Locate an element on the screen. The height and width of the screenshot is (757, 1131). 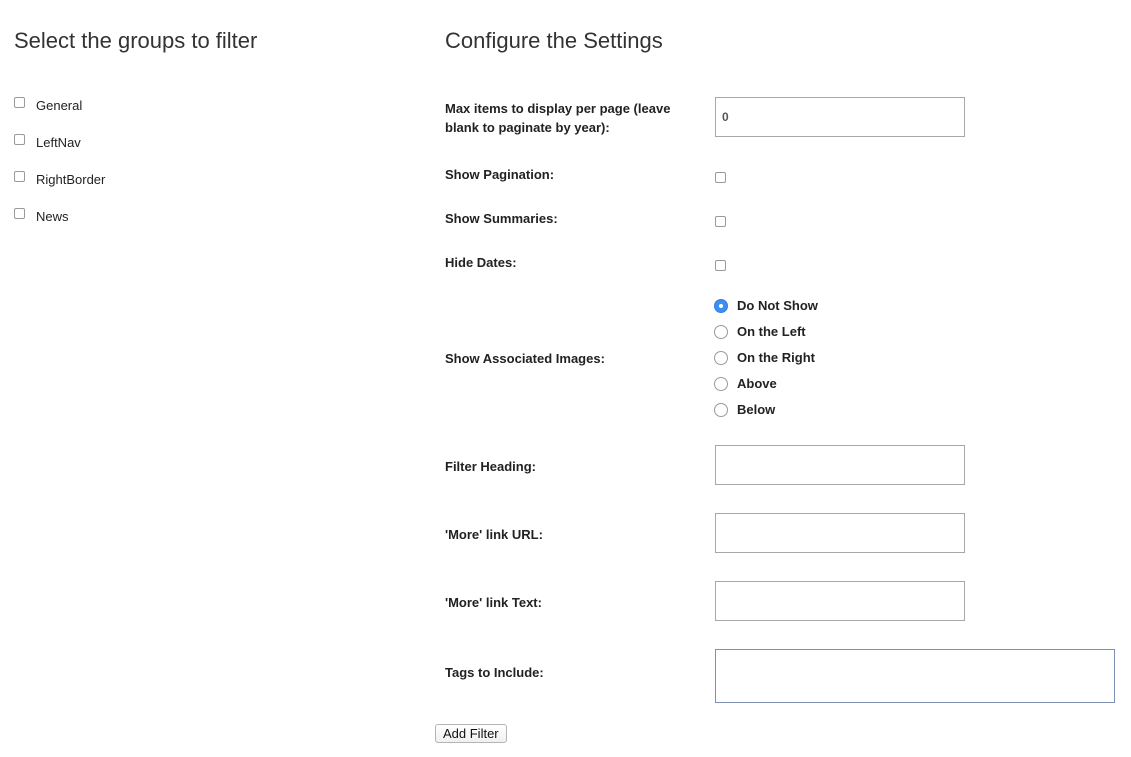
filter-heading-input is located at coordinates (840, 465).